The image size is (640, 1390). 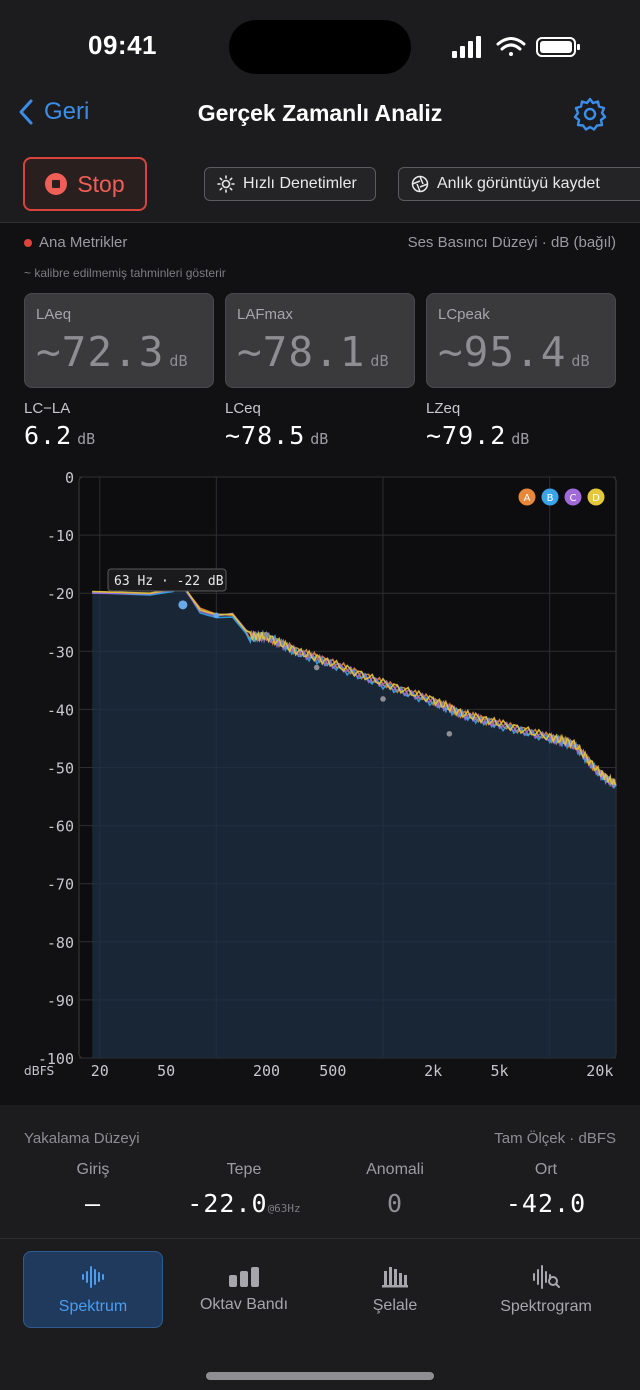 What do you see at coordinates (47, 408) in the screenshot?
I see `metric-label: LC−LA` at bounding box center [47, 408].